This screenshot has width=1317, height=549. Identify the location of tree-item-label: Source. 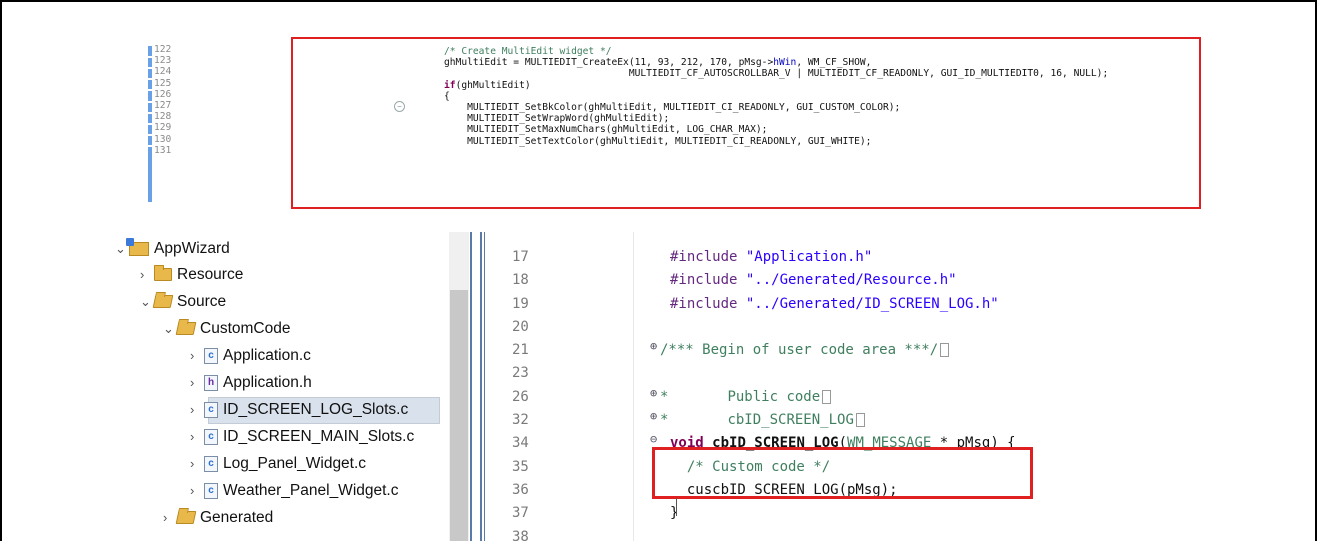
(202, 301).